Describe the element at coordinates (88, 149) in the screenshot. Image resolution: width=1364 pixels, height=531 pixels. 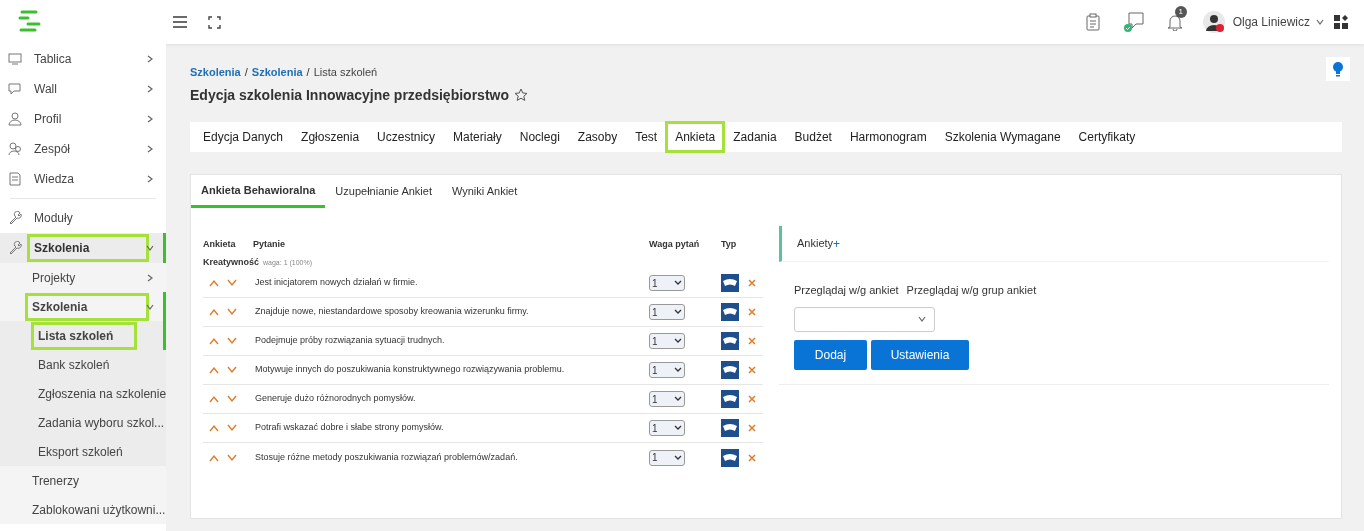
I see `sidebar-item: Zespół` at that location.